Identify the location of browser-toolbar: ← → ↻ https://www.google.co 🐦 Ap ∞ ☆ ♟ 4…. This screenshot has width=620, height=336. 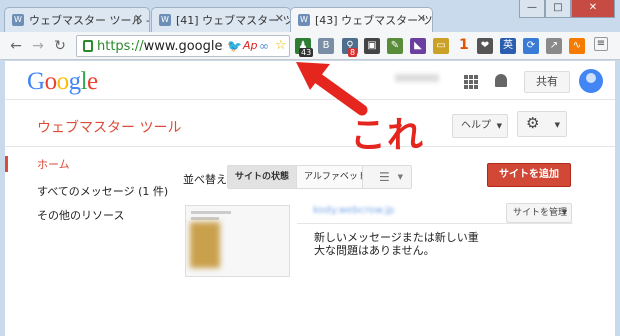
(310, 46).